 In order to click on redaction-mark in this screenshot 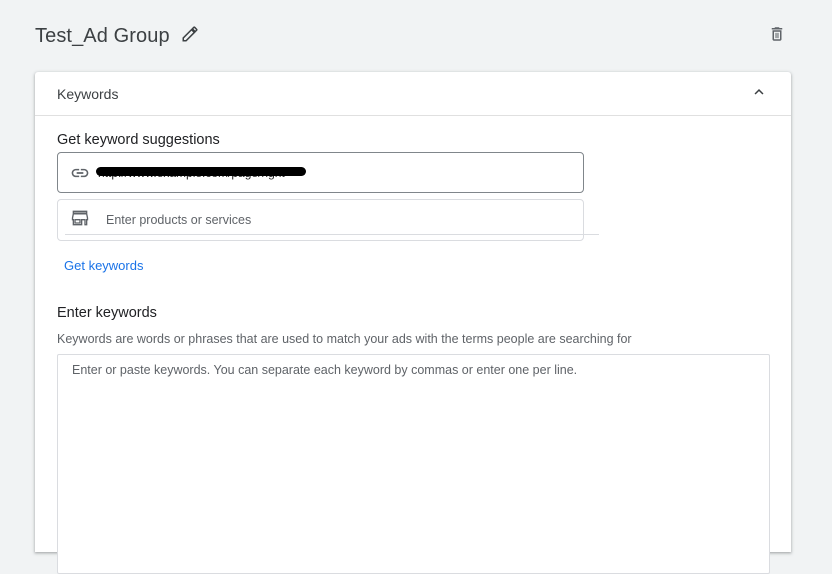, I will do `click(201, 171)`.